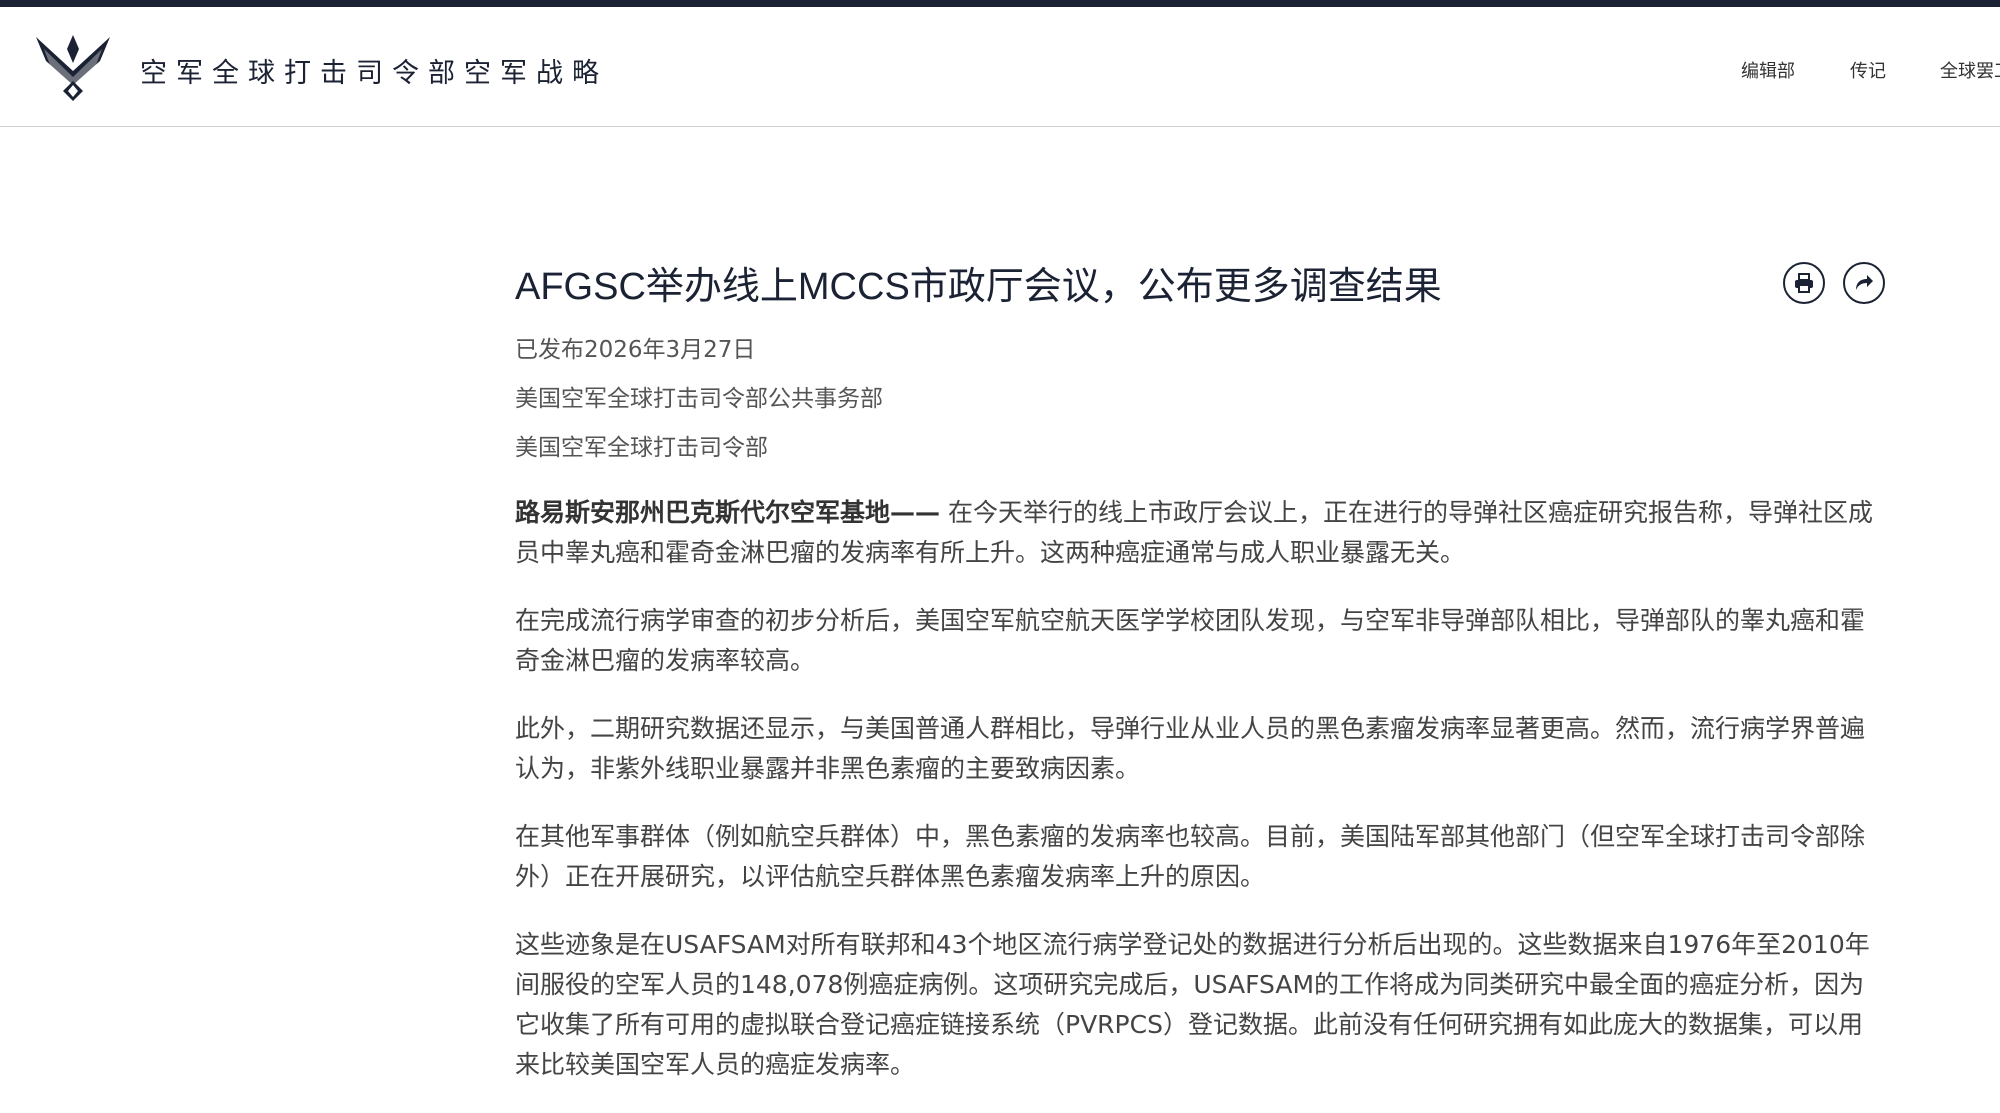  What do you see at coordinates (374, 70) in the screenshot?
I see `site-title: 空军全球打击司令部空军战略` at bounding box center [374, 70].